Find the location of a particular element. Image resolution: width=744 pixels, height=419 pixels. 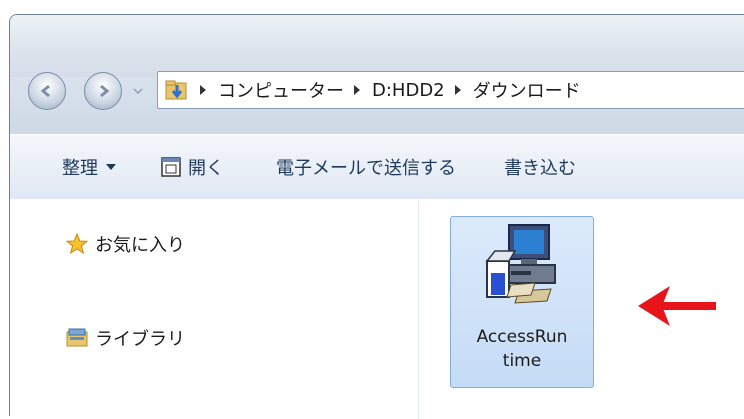

back-button is located at coordinates (47, 91).